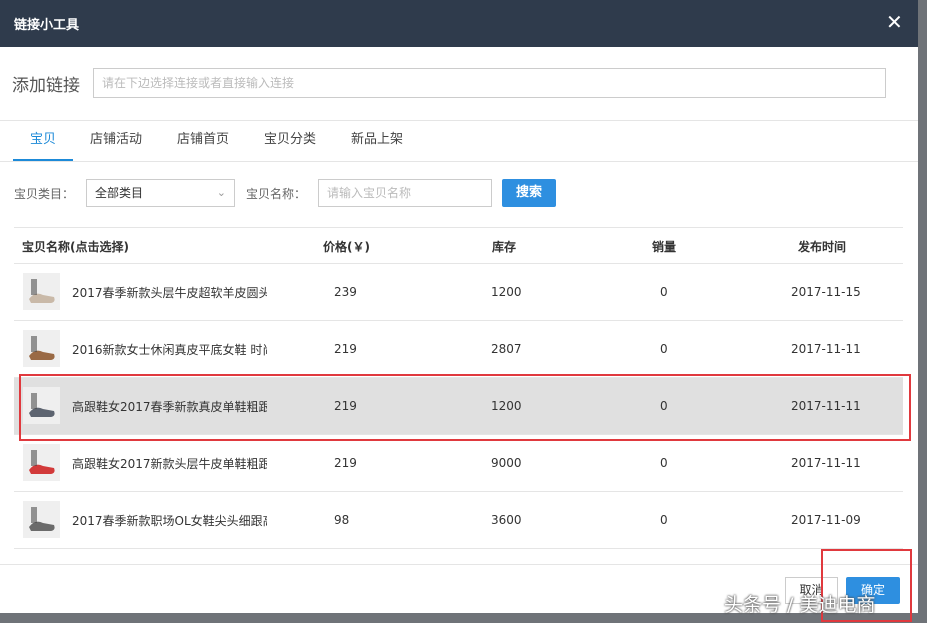 Image resolution: width=927 pixels, height=623 pixels. Describe the element at coordinates (459, 23) in the screenshot. I see `dialog-header: 链接小工具 ✕` at that location.